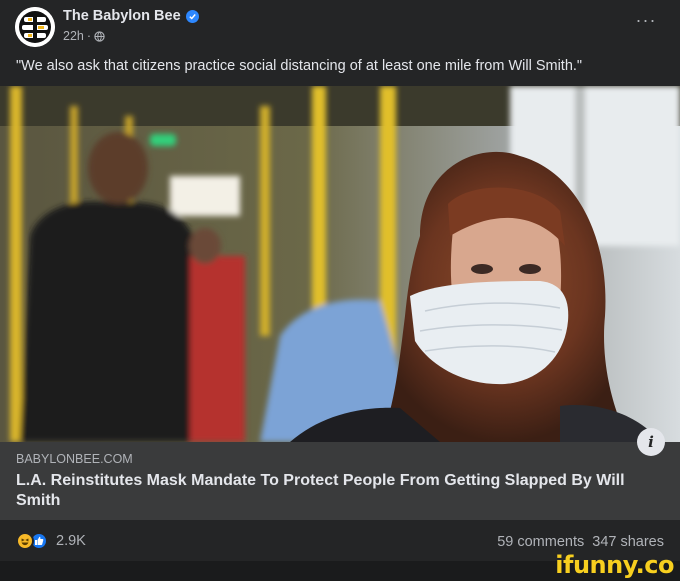 Image resolution: width=680 pixels, height=581 pixels. I want to click on page-name-link: The Babylon Bee, so click(131, 16).